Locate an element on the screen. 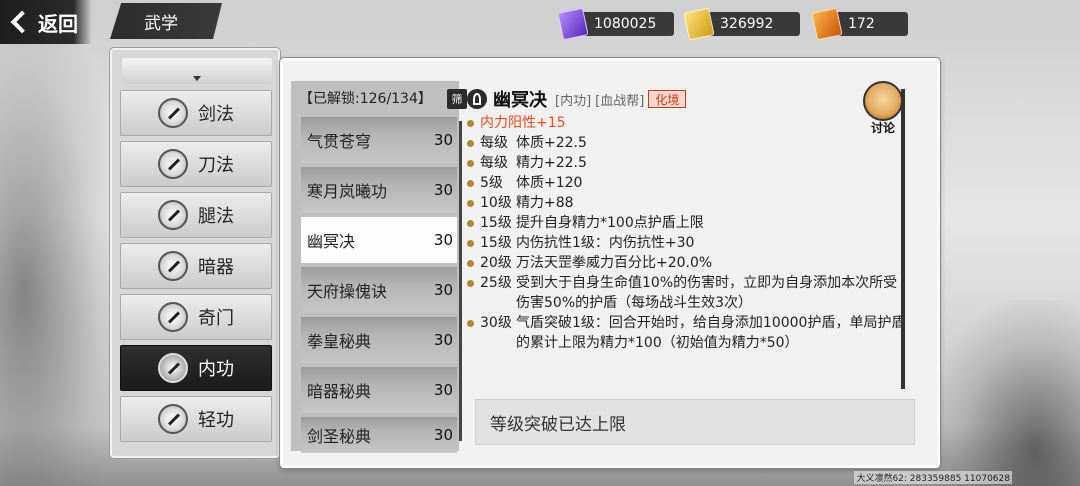 The width and height of the screenshot is (1080, 486). effect-level: 30级 is located at coordinates (496, 323).